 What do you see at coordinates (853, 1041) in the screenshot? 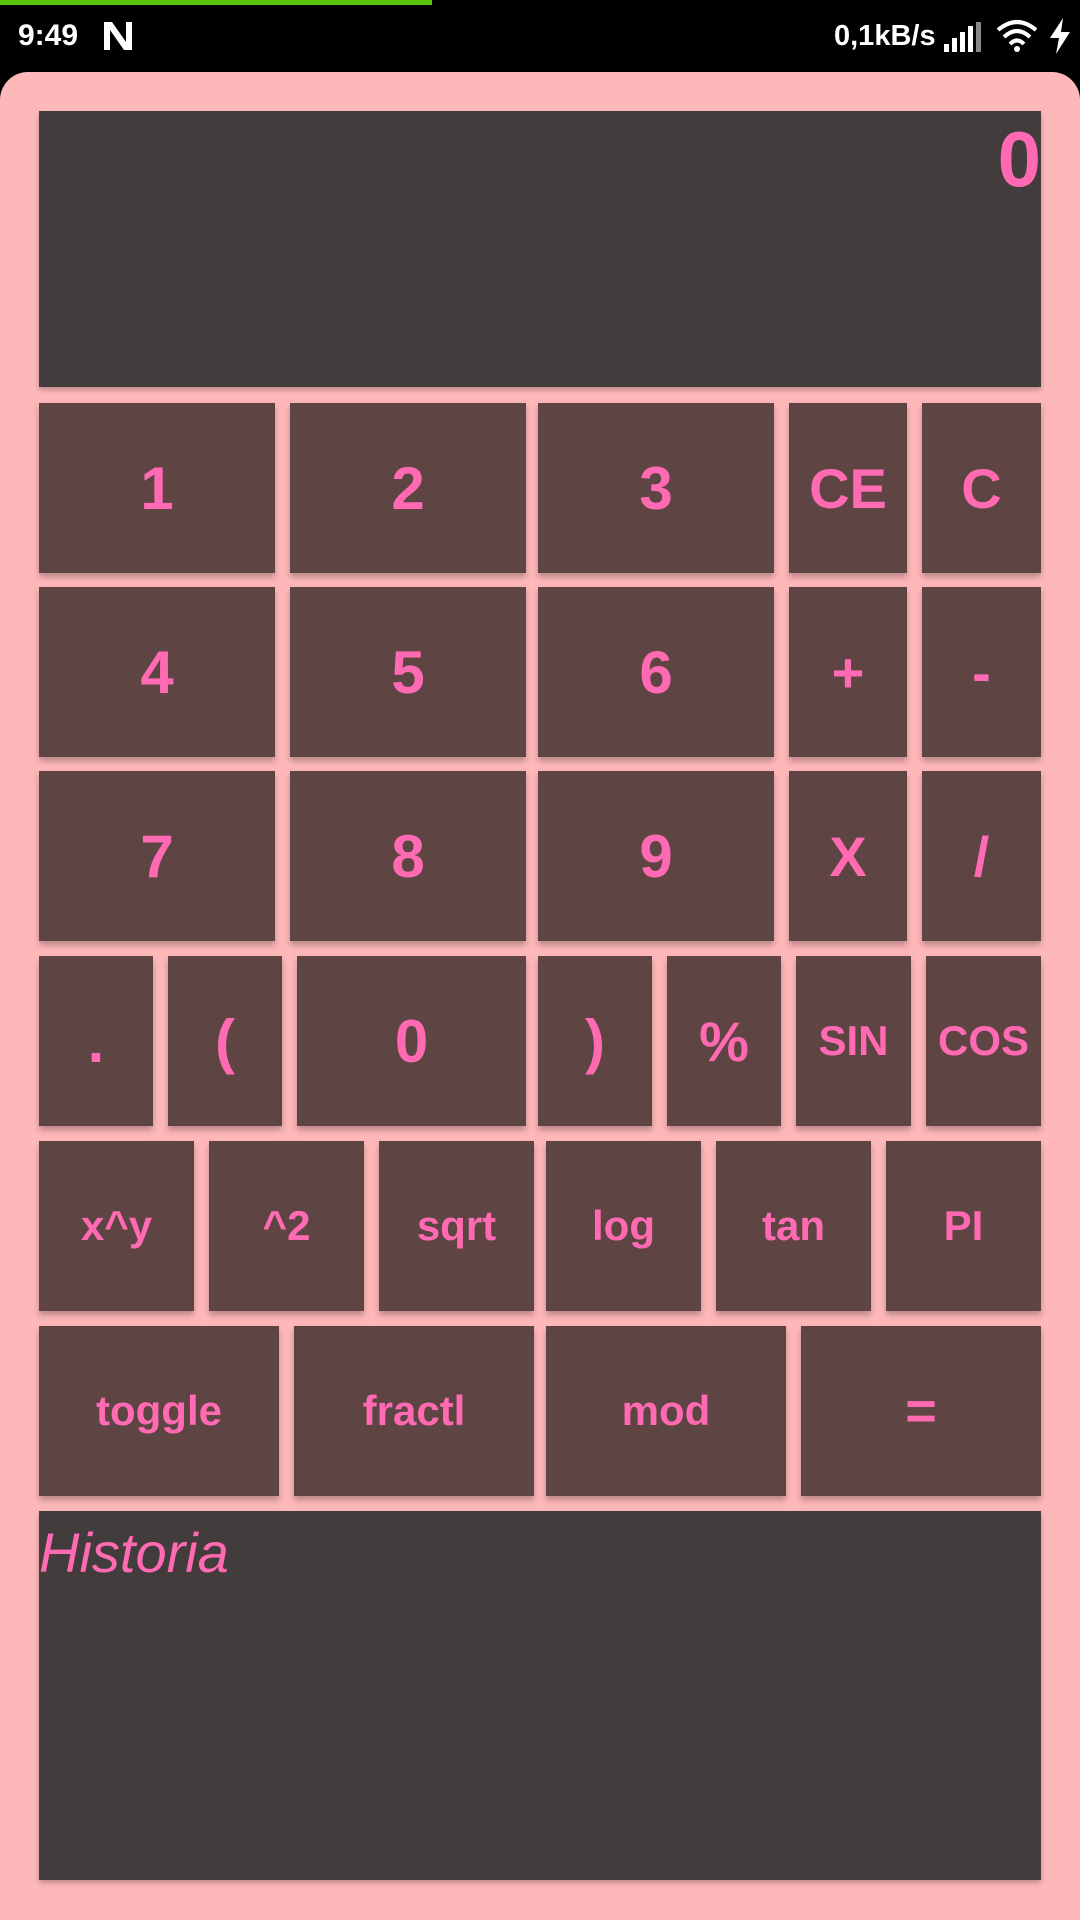
I see `sin-button: SIN` at bounding box center [853, 1041].